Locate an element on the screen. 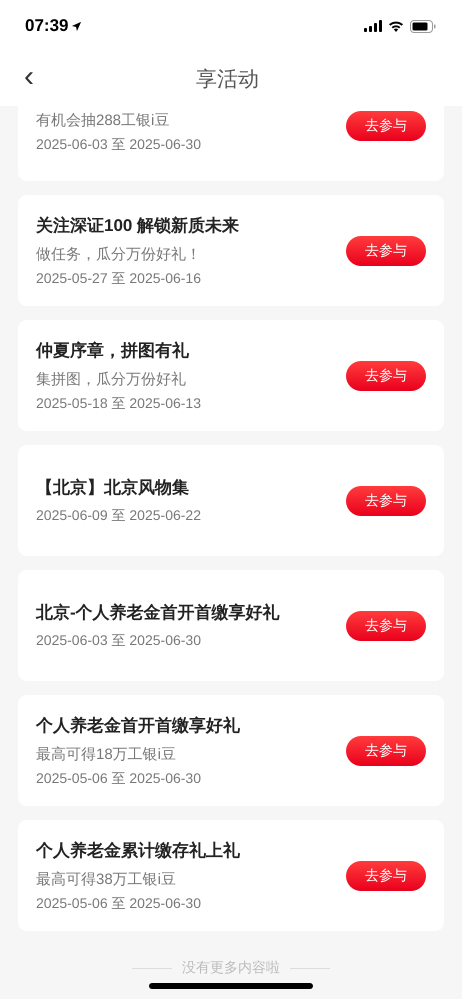  activity-subtitle: 最高可得18万工银i豆 is located at coordinates (107, 754).